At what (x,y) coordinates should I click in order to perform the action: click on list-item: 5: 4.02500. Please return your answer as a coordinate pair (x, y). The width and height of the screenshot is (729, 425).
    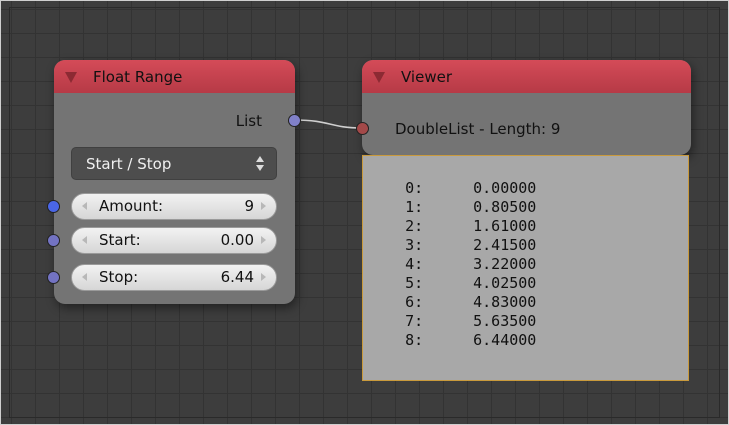
    Looking at the image, I should click on (452, 273).